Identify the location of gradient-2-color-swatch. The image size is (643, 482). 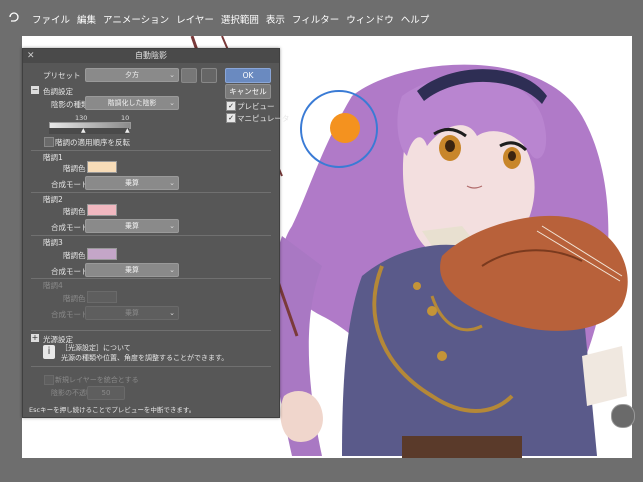
(102, 210).